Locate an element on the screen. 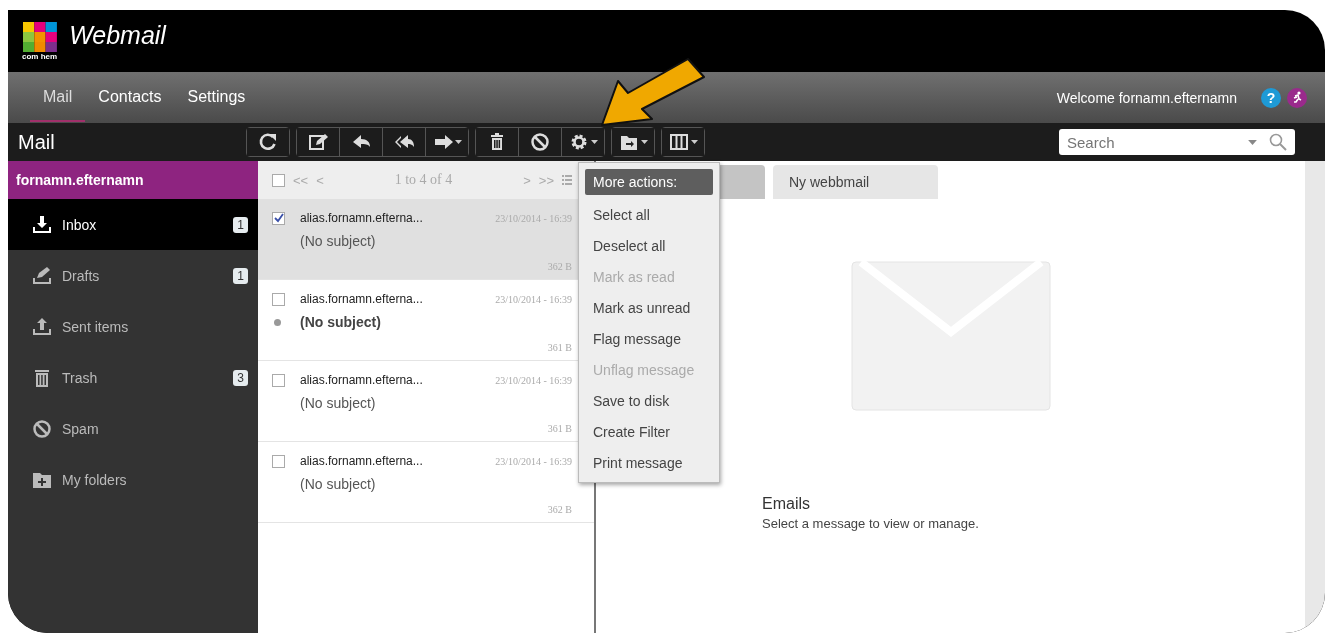  empty-state-hint: Select a message to view or manage. is located at coordinates (870, 523).